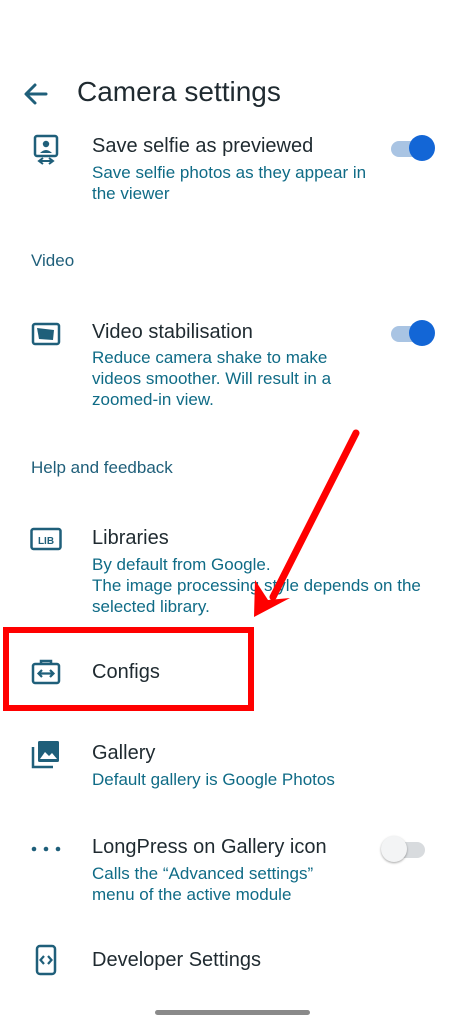 The image size is (465, 1024). I want to click on video-stabilisation-toggle, so click(414, 333).